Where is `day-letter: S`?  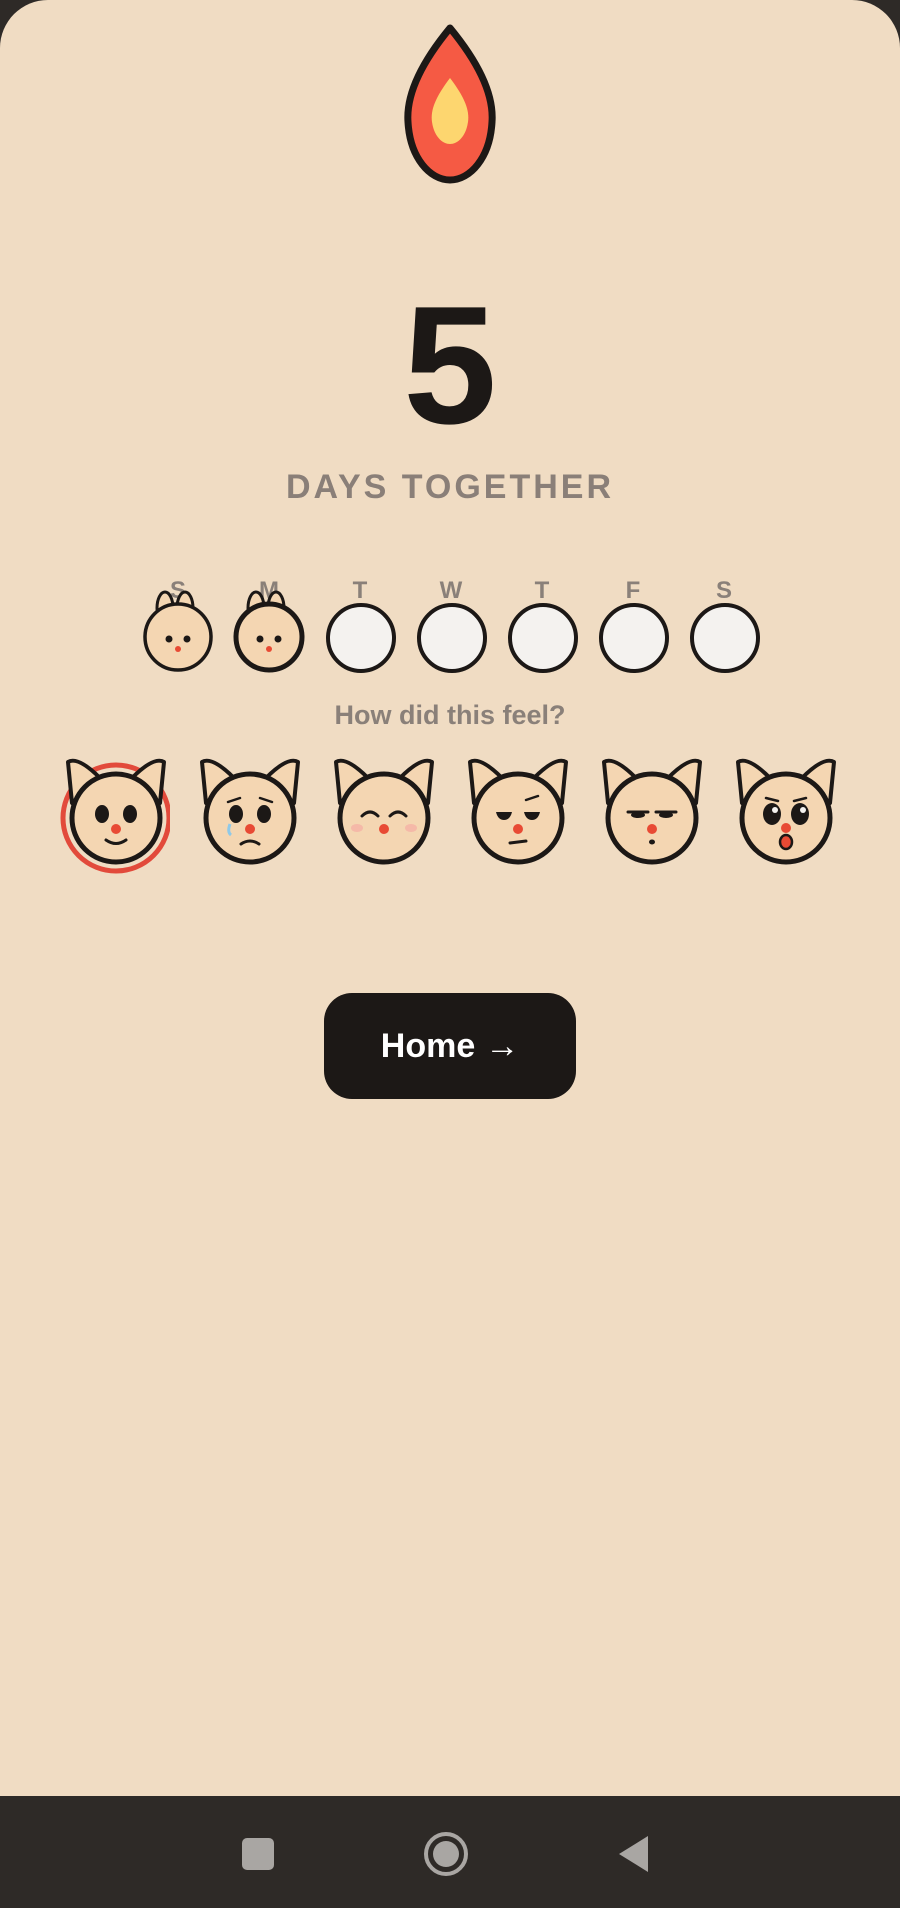 day-letter: S is located at coordinates (723, 590).